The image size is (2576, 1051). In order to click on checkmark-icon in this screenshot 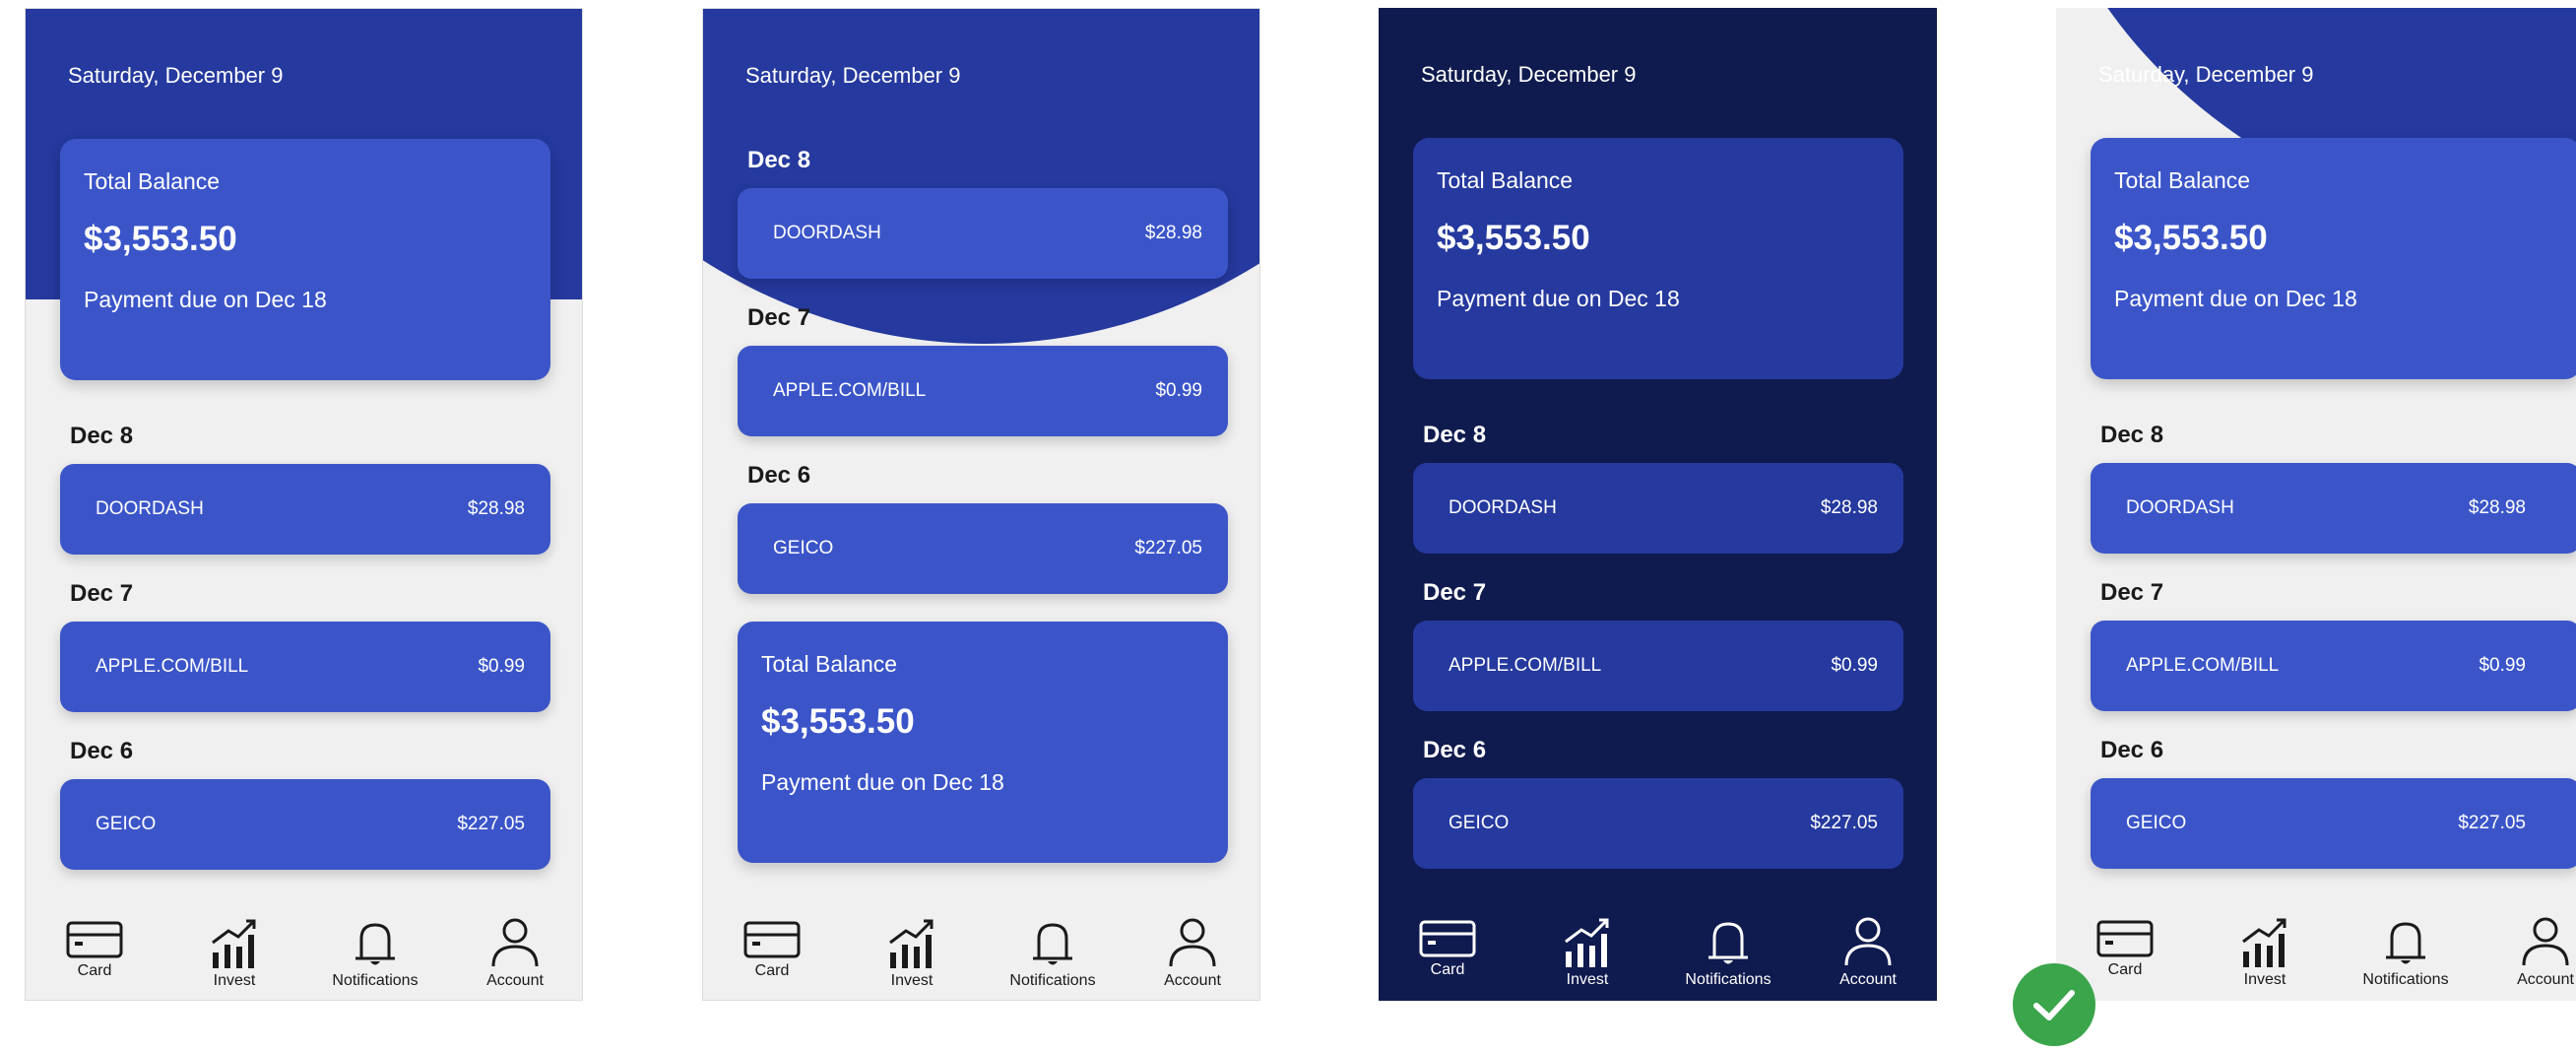, I will do `click(2054, 1005)`.